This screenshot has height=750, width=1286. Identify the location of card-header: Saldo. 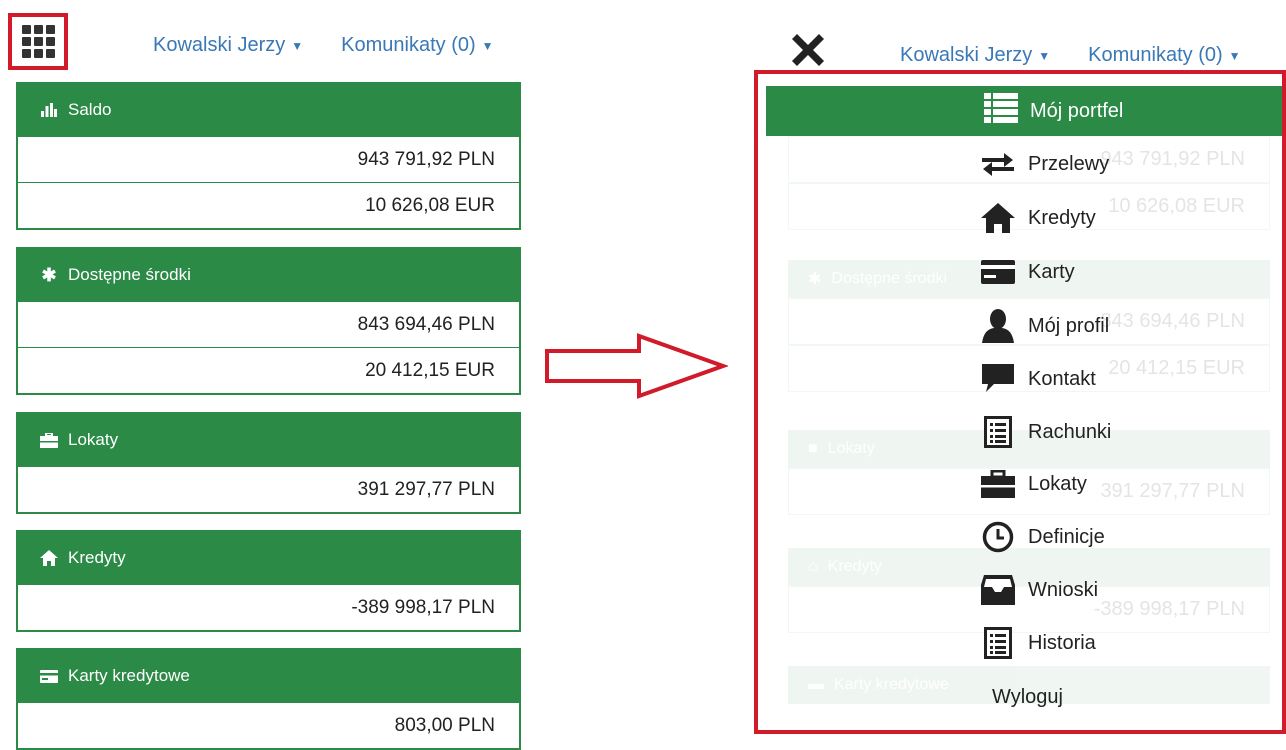
(268, 110).